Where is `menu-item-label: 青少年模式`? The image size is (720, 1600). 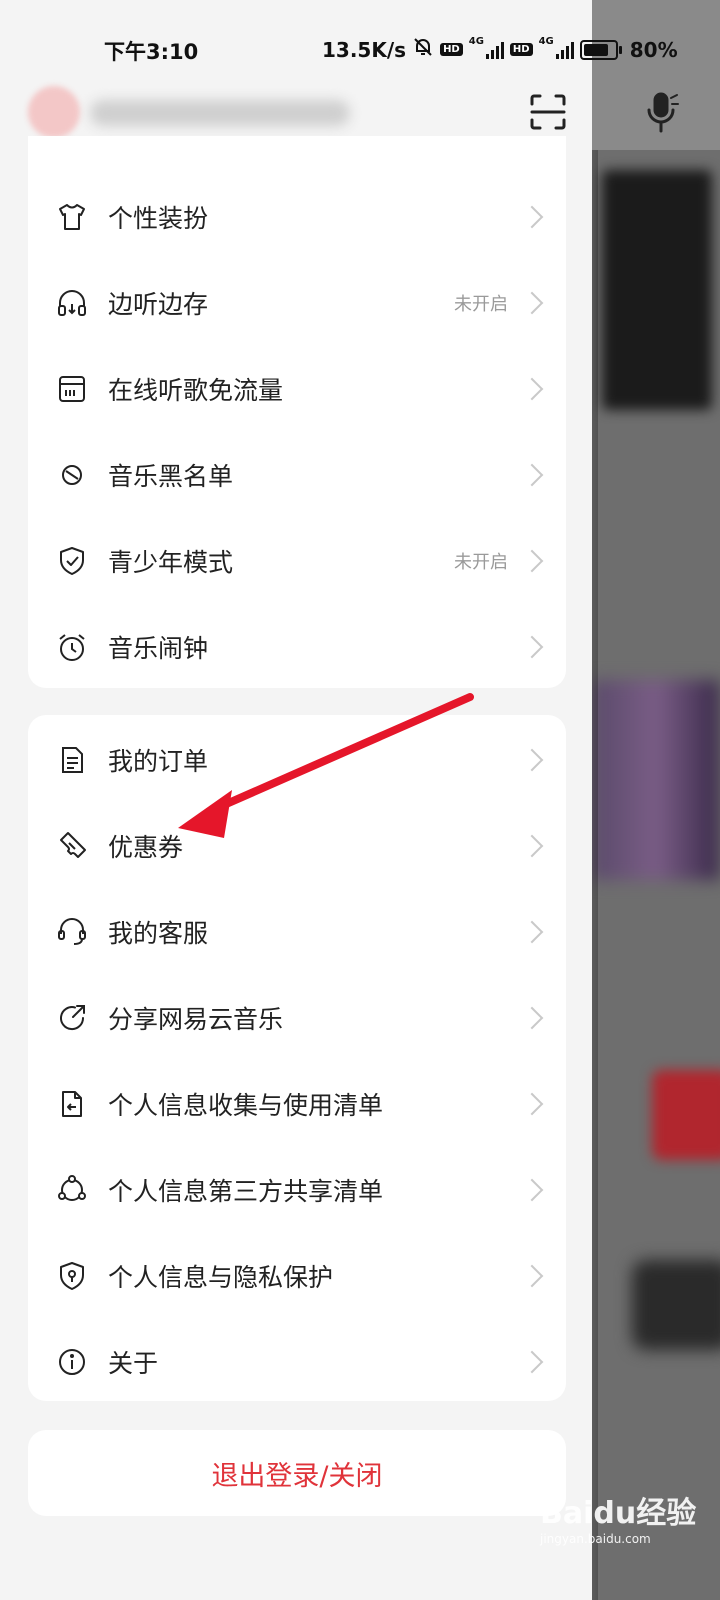
menu-item-label: 青少年模式 is located at coordinates (171, 562).